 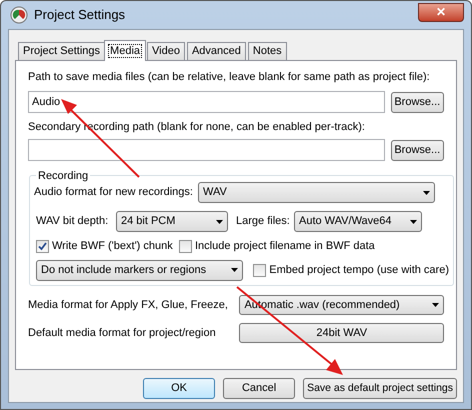 What do you see at coordinates (263, 222) in the screenshot?
I see `field-label: Large files:` at bounding box center [263, 222].